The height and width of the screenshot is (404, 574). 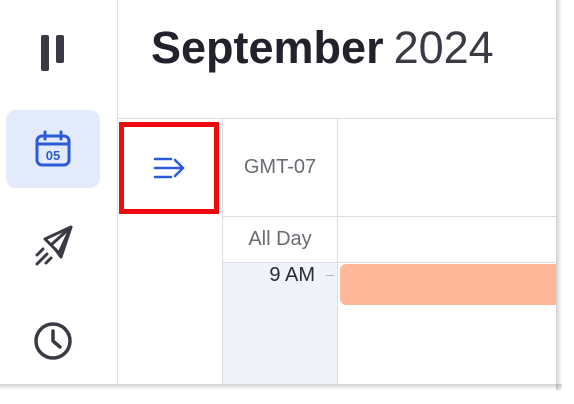 I want to click on highlight-box, so click(x=169, y=168).